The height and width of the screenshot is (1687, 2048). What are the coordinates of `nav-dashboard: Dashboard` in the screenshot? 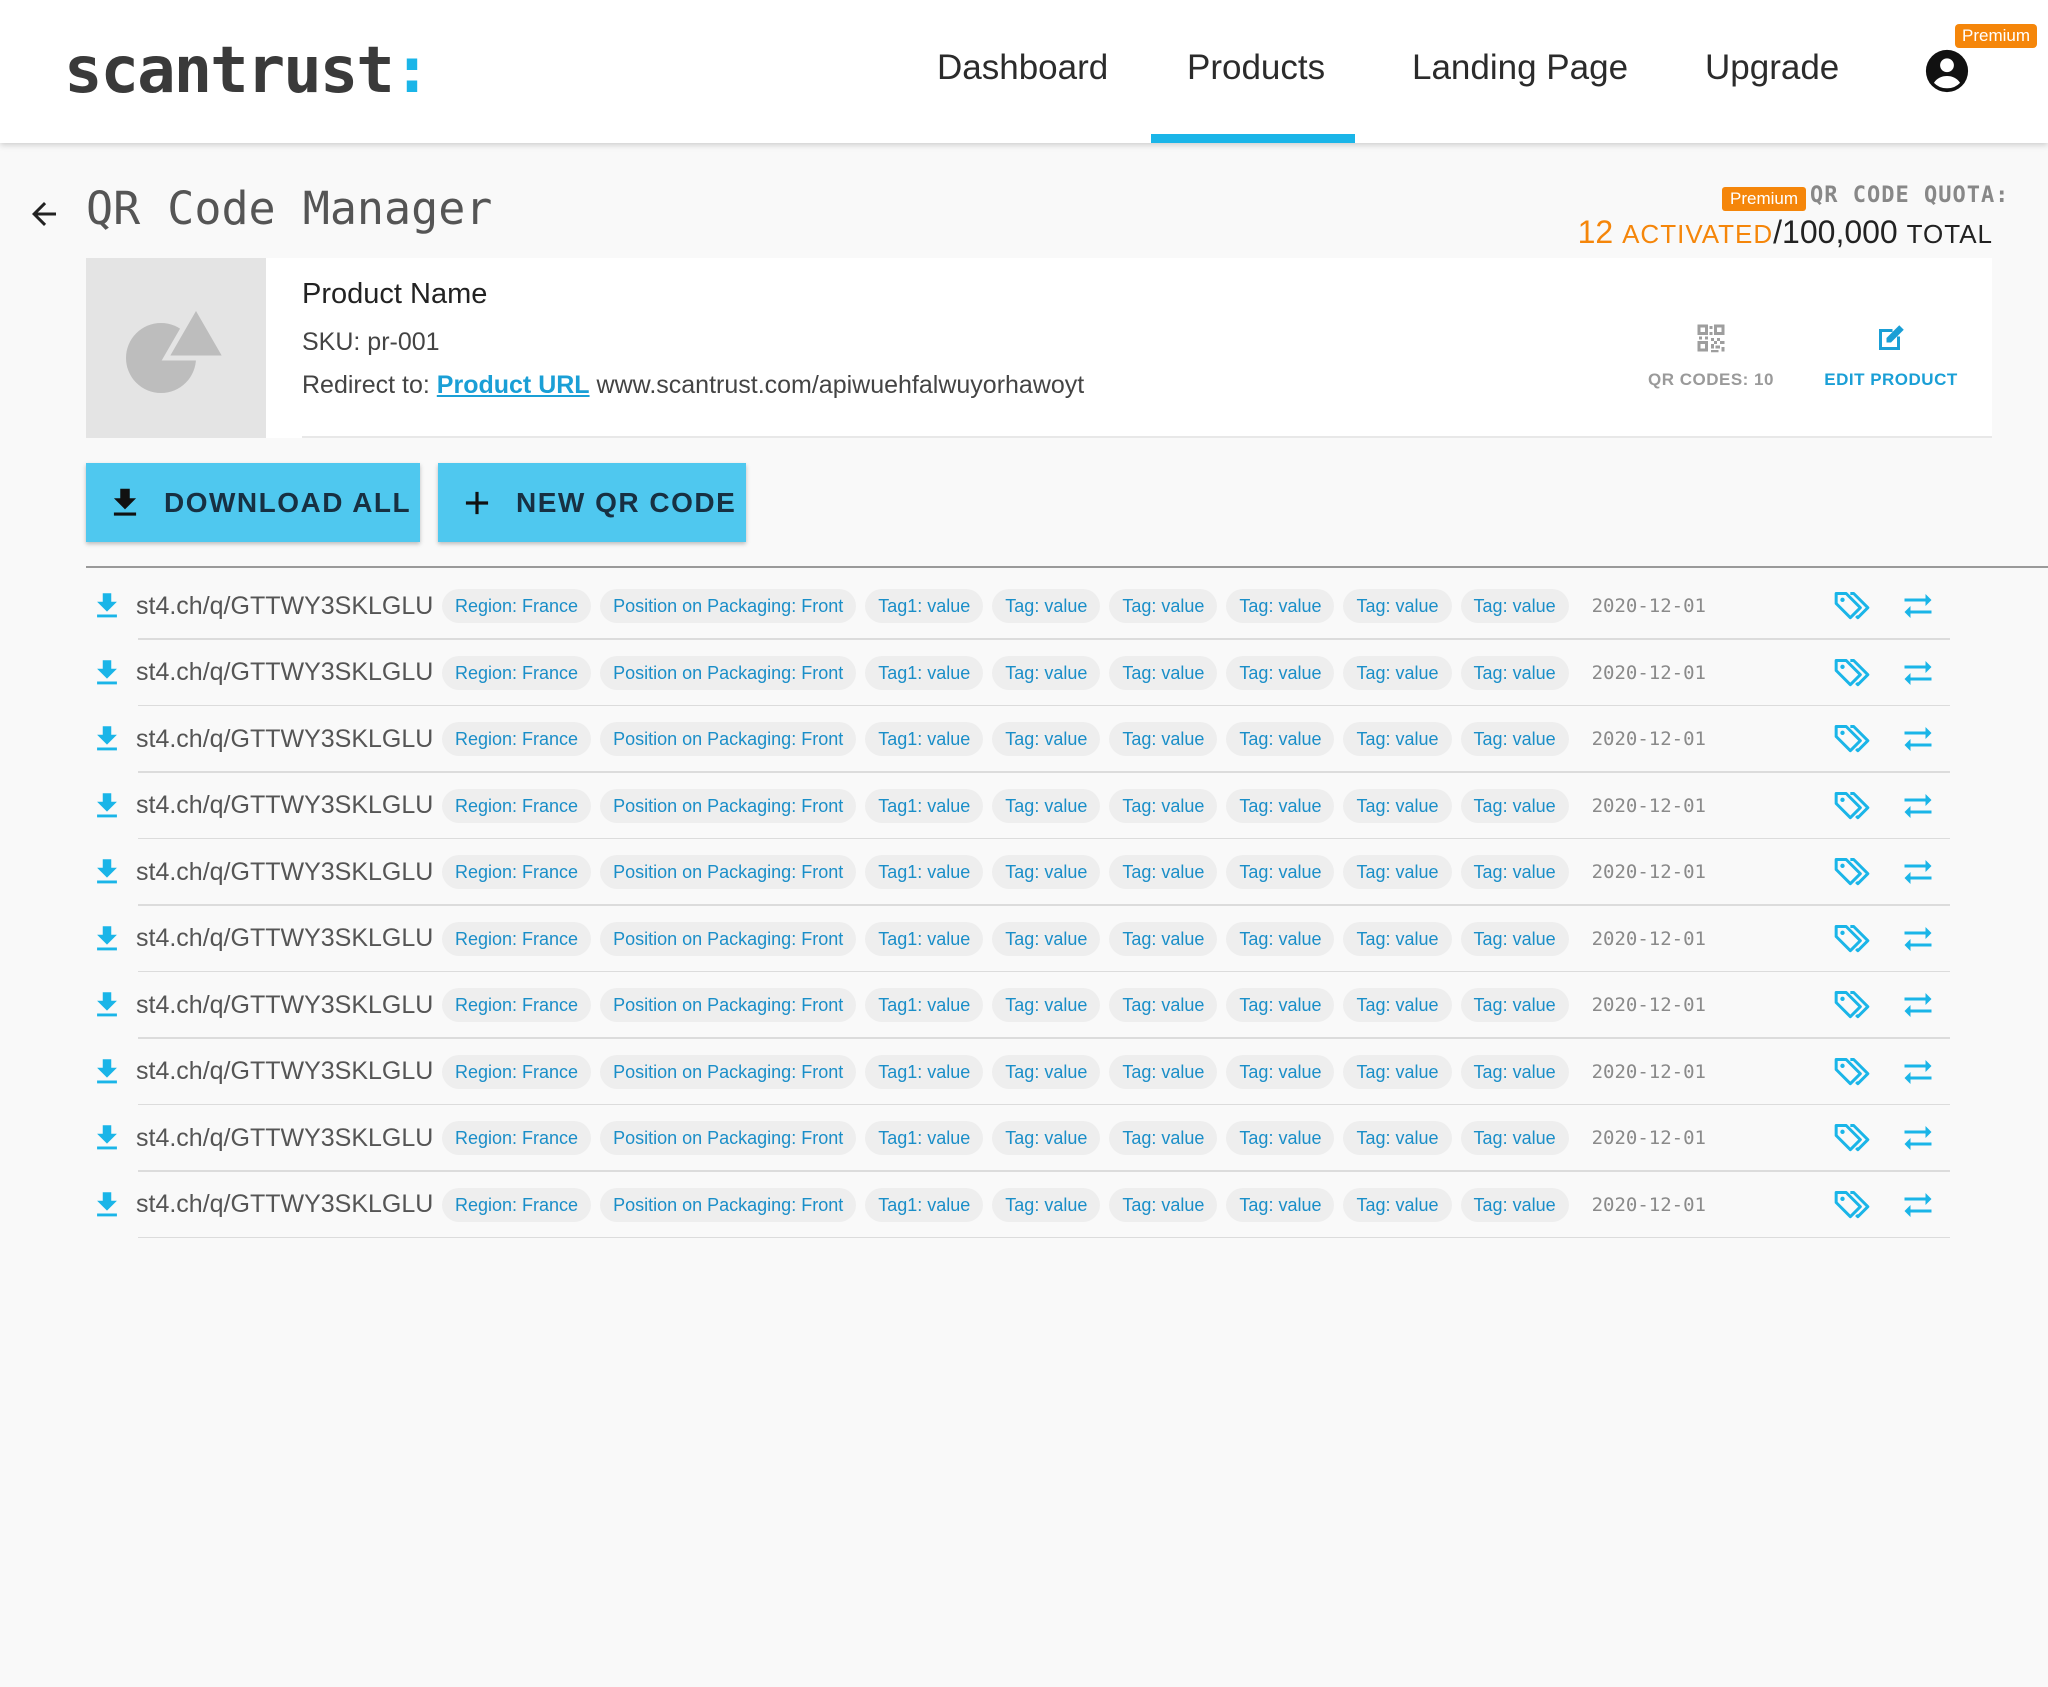 It's located at (1022, 68).